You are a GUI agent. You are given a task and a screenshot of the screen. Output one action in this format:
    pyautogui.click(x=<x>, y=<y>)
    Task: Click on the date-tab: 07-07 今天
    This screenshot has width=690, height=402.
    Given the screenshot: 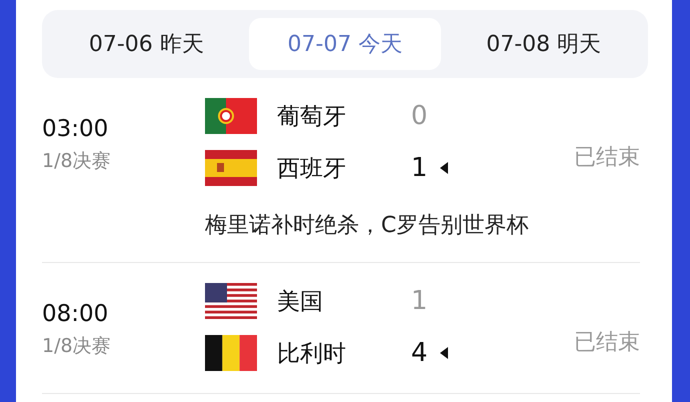 What is the action you would take?
    pyautogui.click(x=345, y=44)
    